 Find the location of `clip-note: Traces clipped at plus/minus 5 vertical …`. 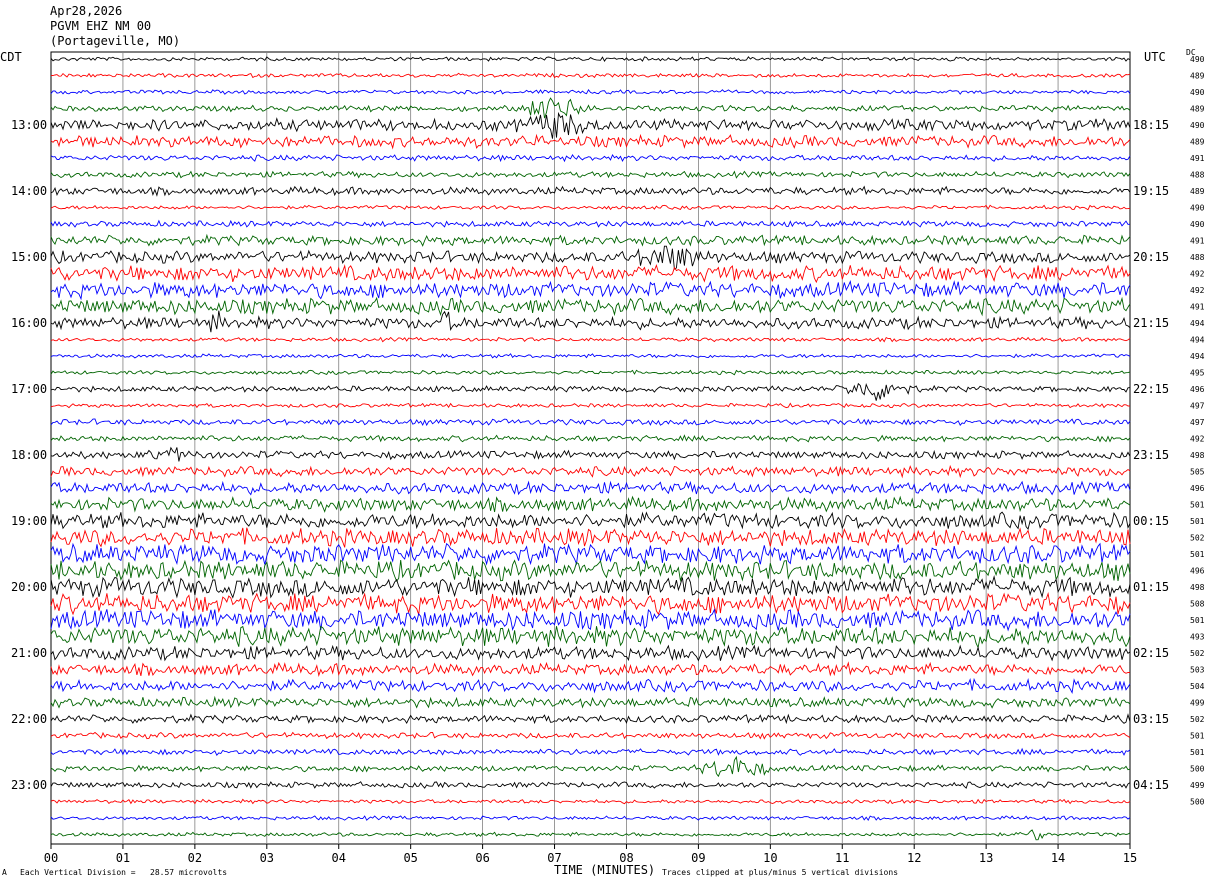

clip-note: Traces clipped at plus/minus 5 vertical … is located at coordinates (780, 872).